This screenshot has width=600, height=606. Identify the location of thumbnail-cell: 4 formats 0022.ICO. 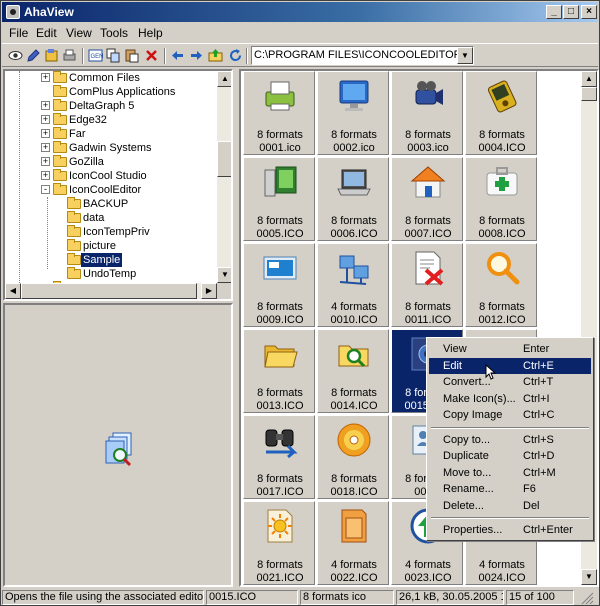
(353, 543).